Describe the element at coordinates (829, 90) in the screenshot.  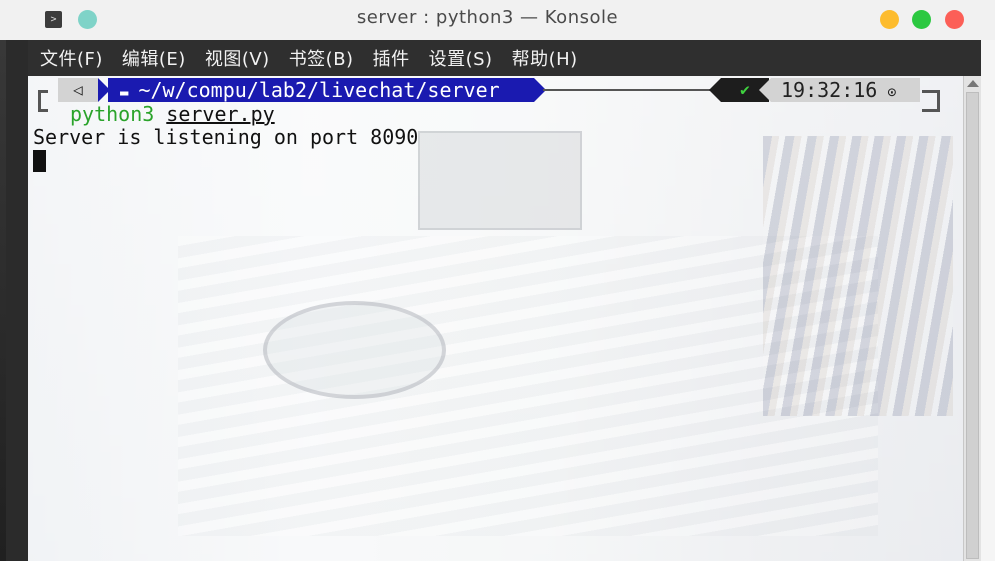
I see `prompt-time: 19:32:16` at that location.